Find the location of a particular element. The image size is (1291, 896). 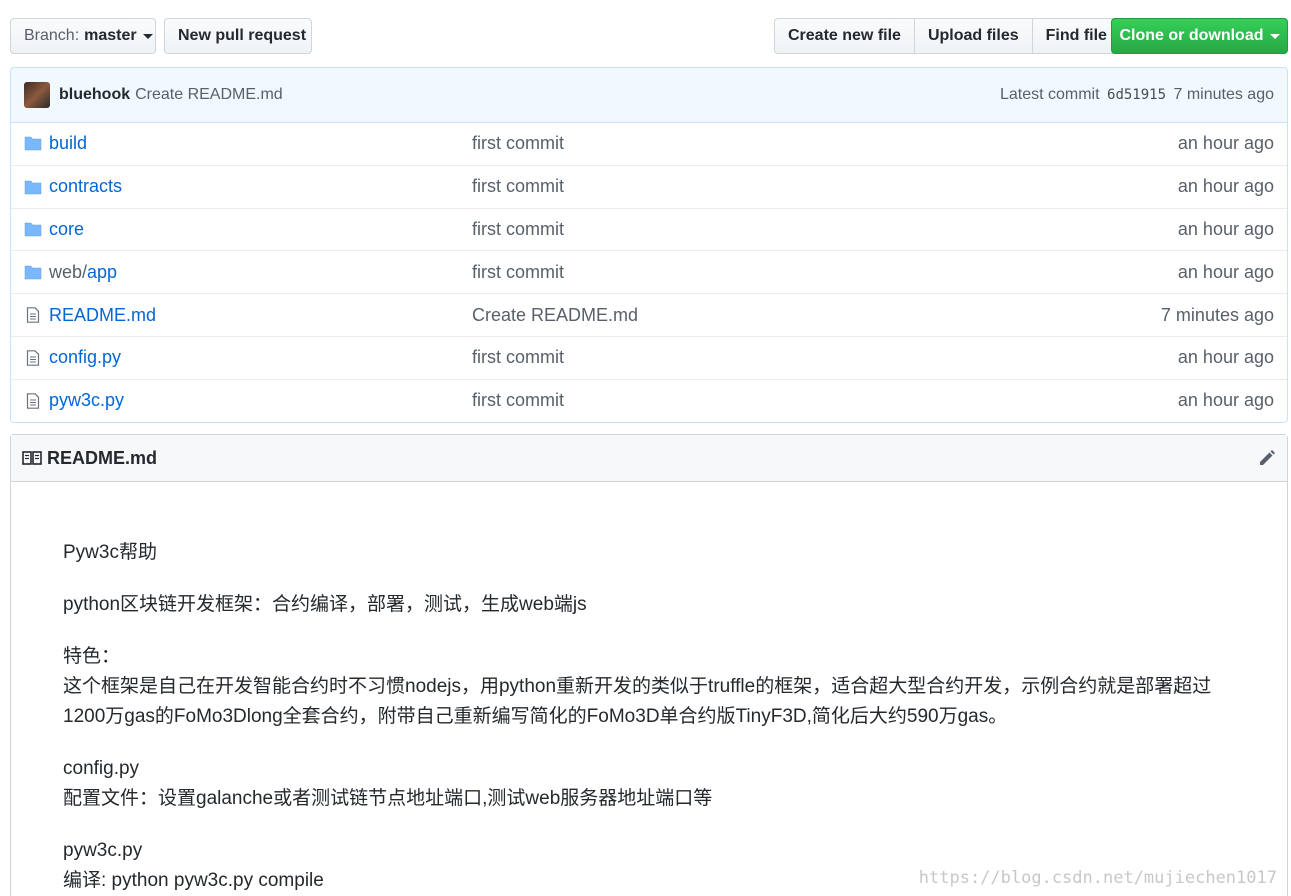

file-name-link: core is located at coordinates (66, 229).